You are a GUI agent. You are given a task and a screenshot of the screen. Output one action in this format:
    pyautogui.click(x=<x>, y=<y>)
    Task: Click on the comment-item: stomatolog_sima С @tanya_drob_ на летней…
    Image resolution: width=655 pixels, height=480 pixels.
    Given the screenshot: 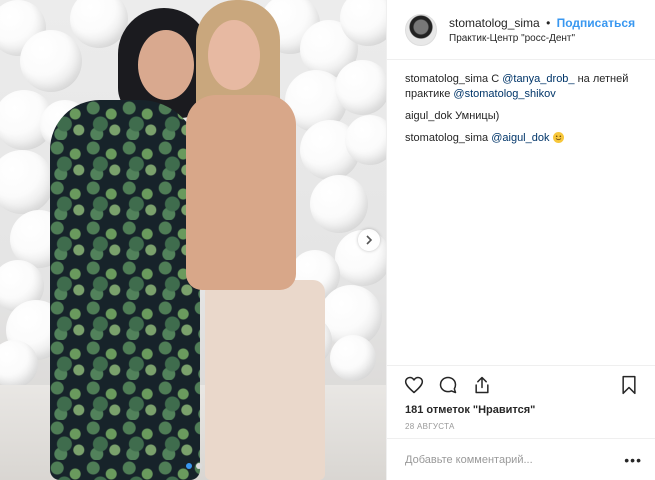 What is the action you would take?
    pyautogui.click(x=523, y=87)
    